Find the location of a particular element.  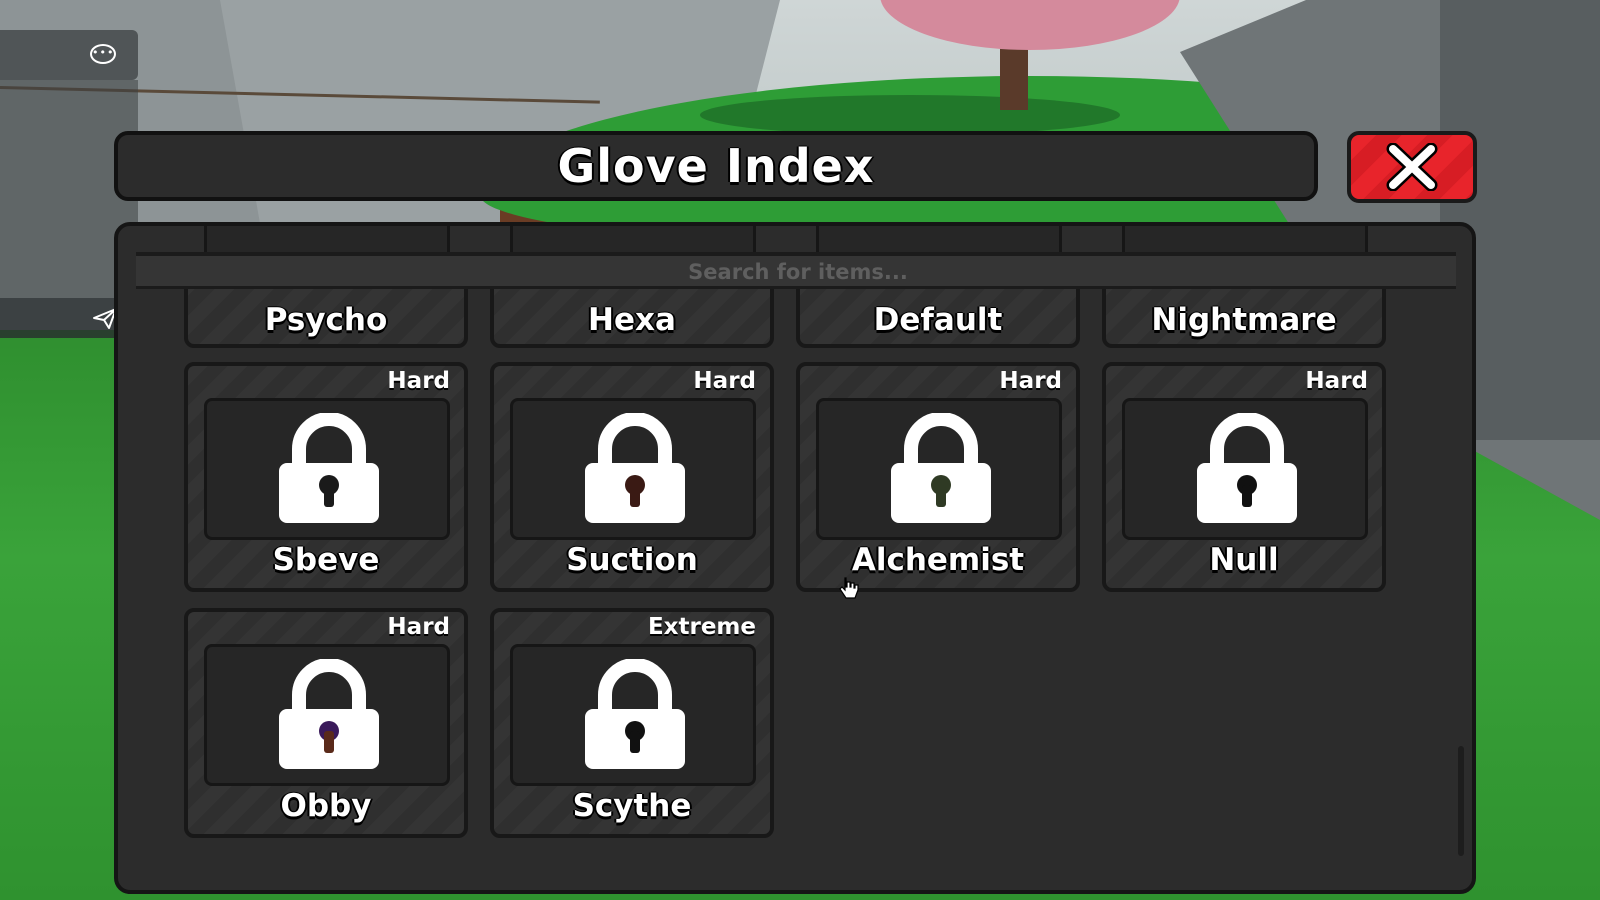

scrollbar is located at coordinates (1461, 801).